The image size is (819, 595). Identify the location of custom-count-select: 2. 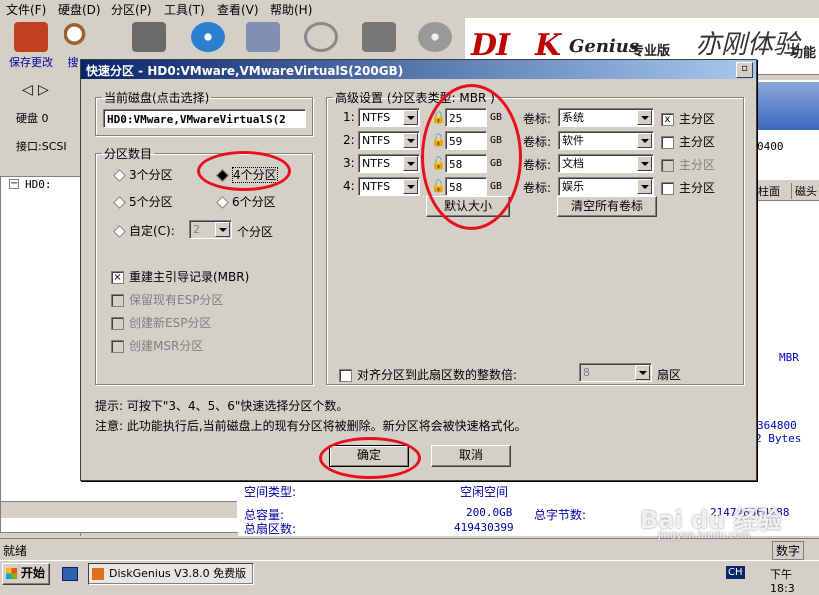
(210, 229).